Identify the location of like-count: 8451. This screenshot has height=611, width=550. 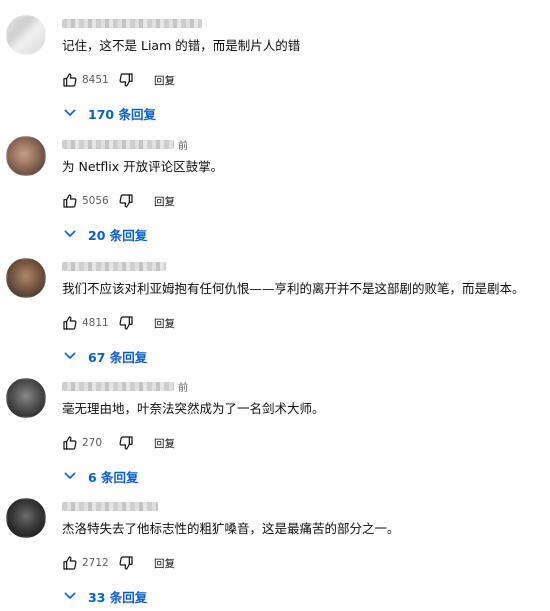
(95, 80).